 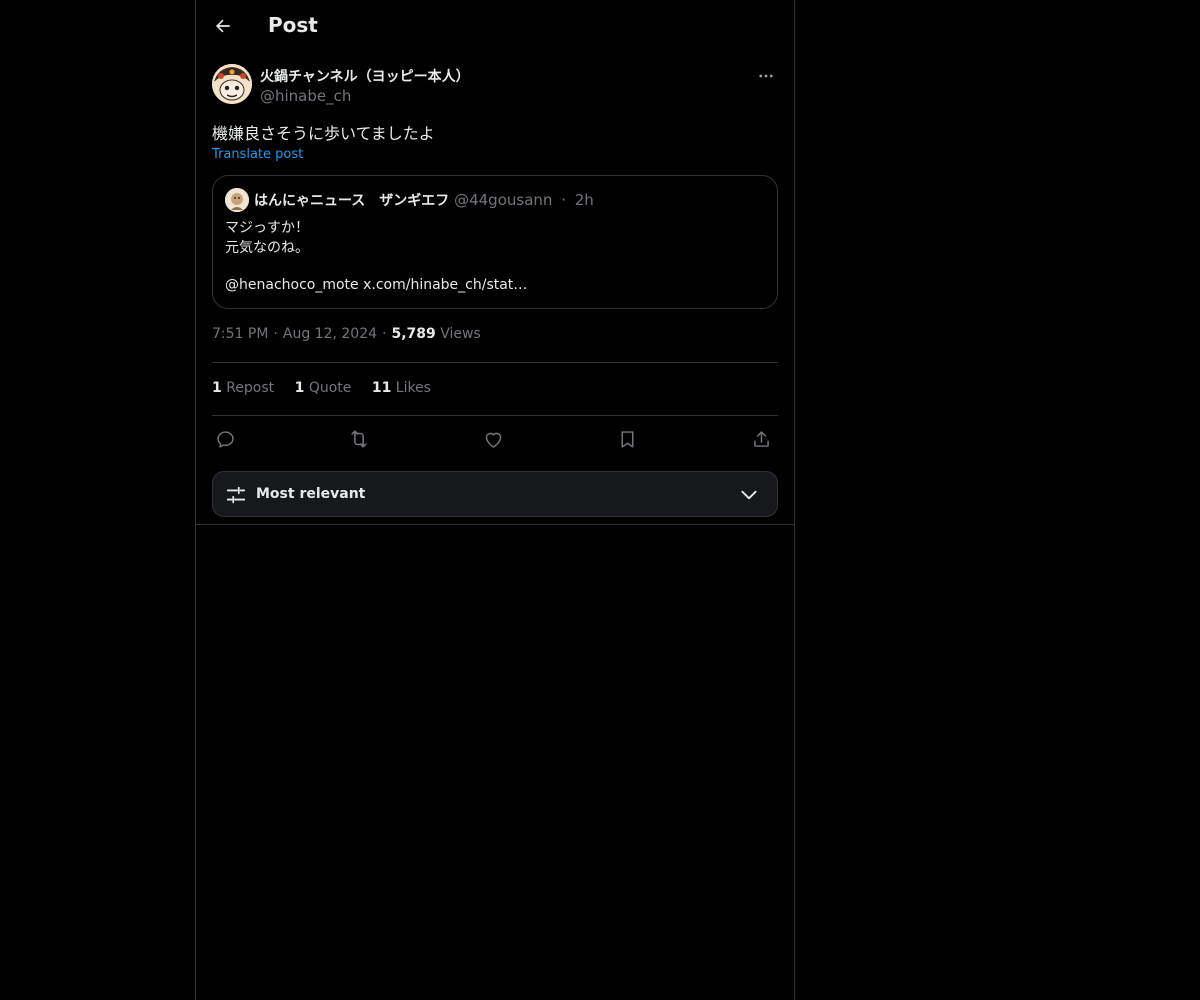 I want to click on reposts-label: Repost, so click(x=250, y=388).